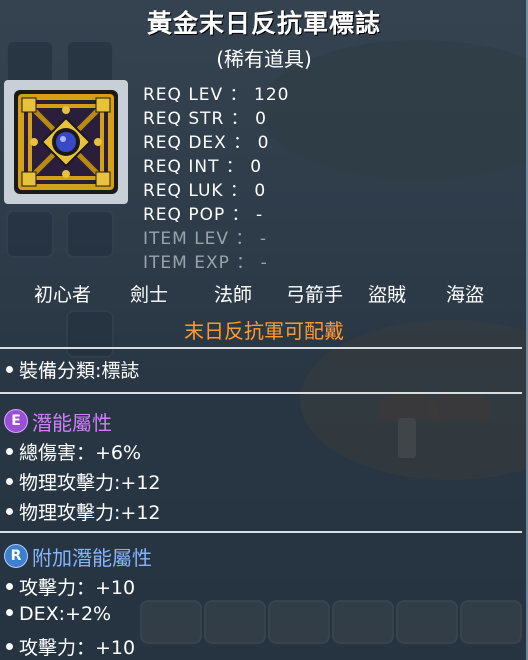 The width and height of the screenshot is (528, 660). I want to click on potential-line: 總傷害：+6%, so click(73, 451).